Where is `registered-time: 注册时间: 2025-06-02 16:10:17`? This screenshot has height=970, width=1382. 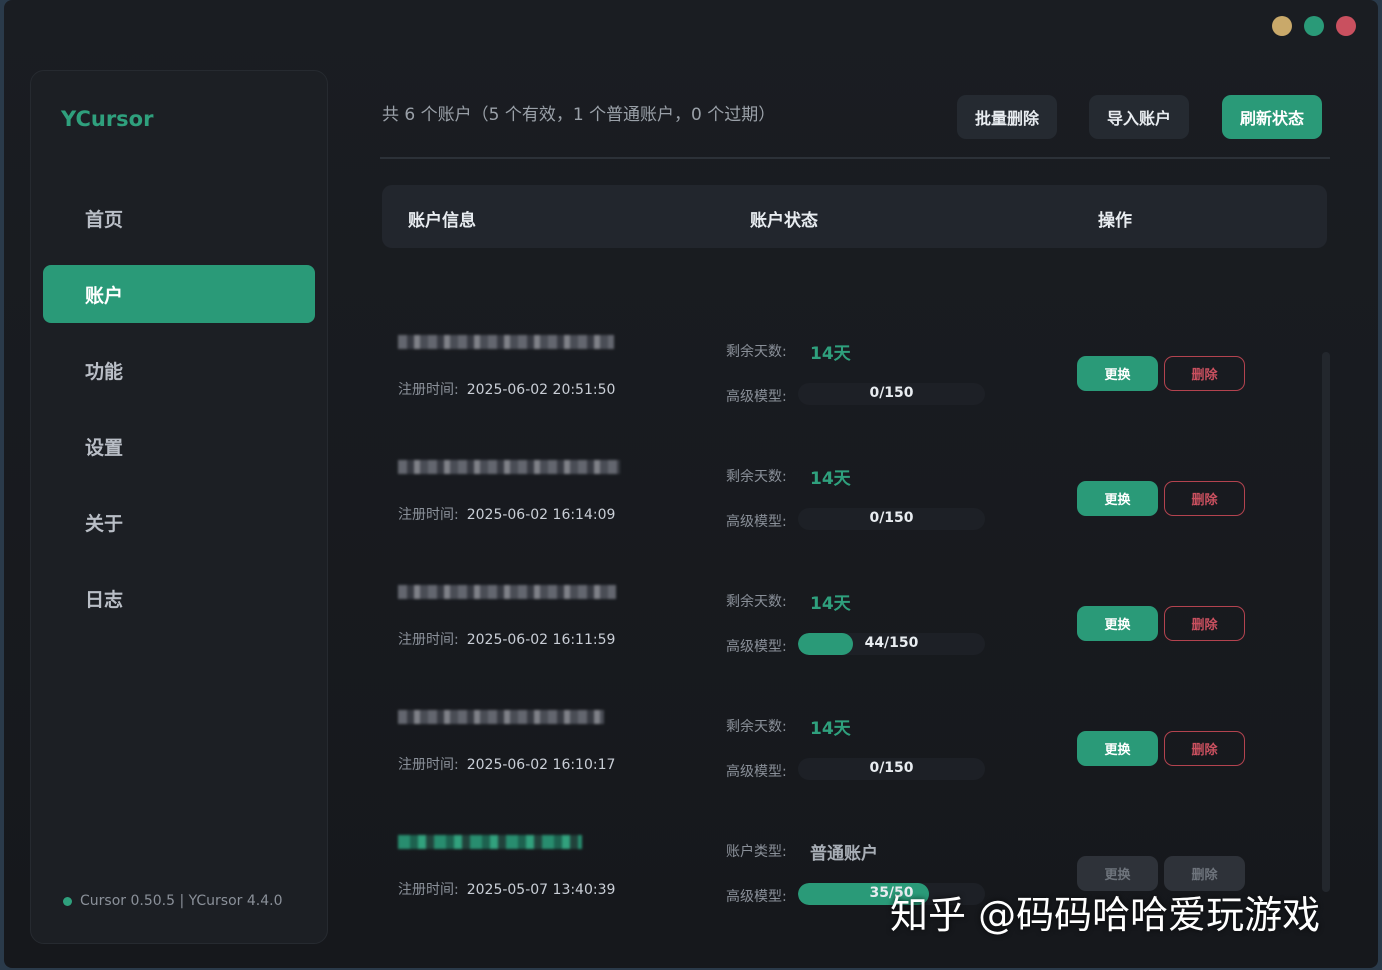
registered-time: 注册时间: 2025-06-02 16:10:17 is located at coordinates (507, 765).